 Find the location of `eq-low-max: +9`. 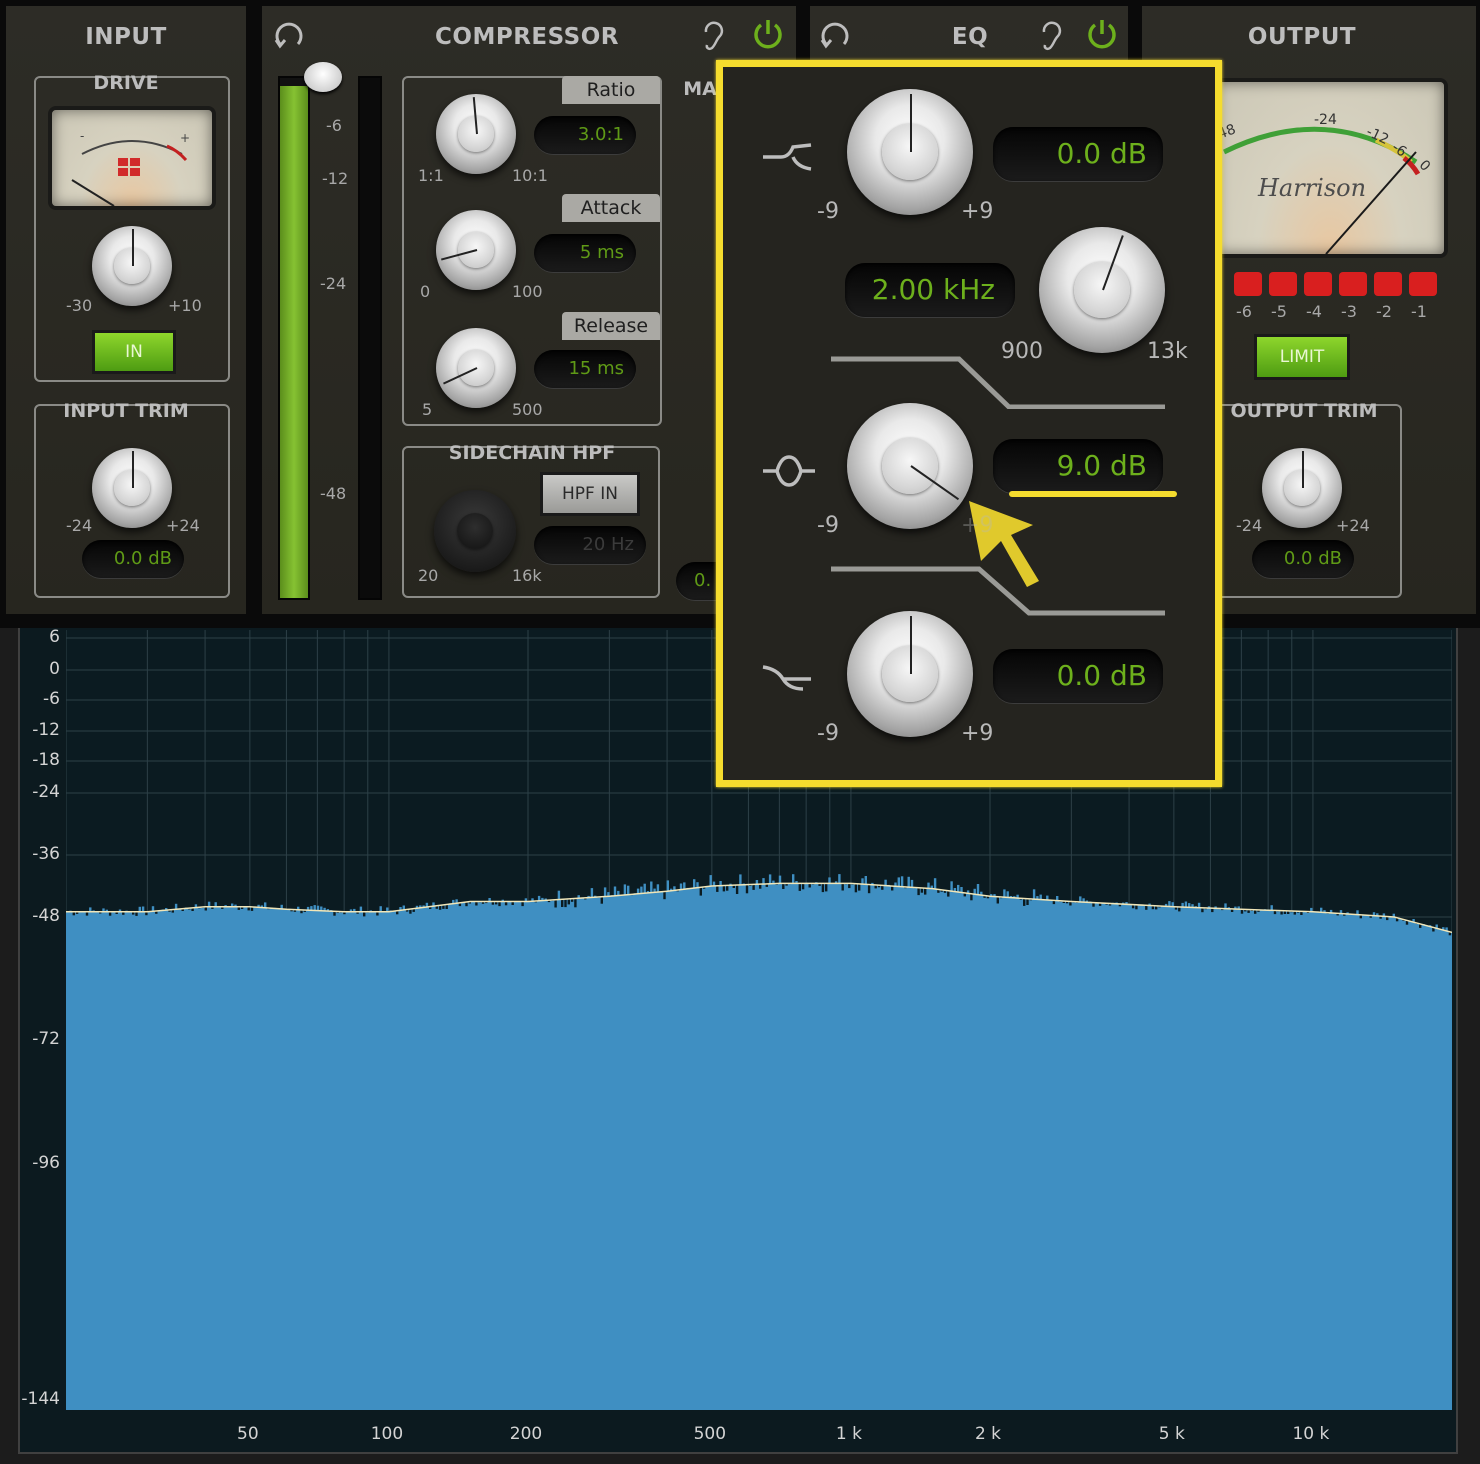

eq-low-max: +9 is located at coordinates (977, 211).